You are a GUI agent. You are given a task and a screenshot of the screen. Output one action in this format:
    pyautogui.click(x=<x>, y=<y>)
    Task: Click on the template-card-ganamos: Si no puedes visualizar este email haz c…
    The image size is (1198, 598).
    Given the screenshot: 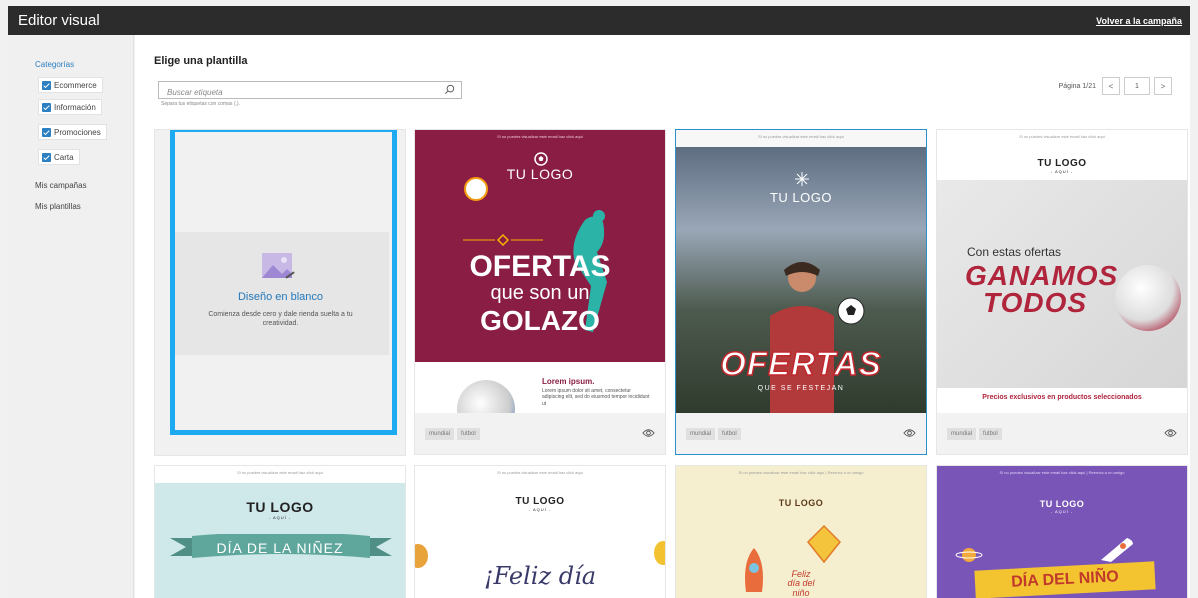 What is the action you would take?
    pyautogui.click(x=1062, y=292)
    